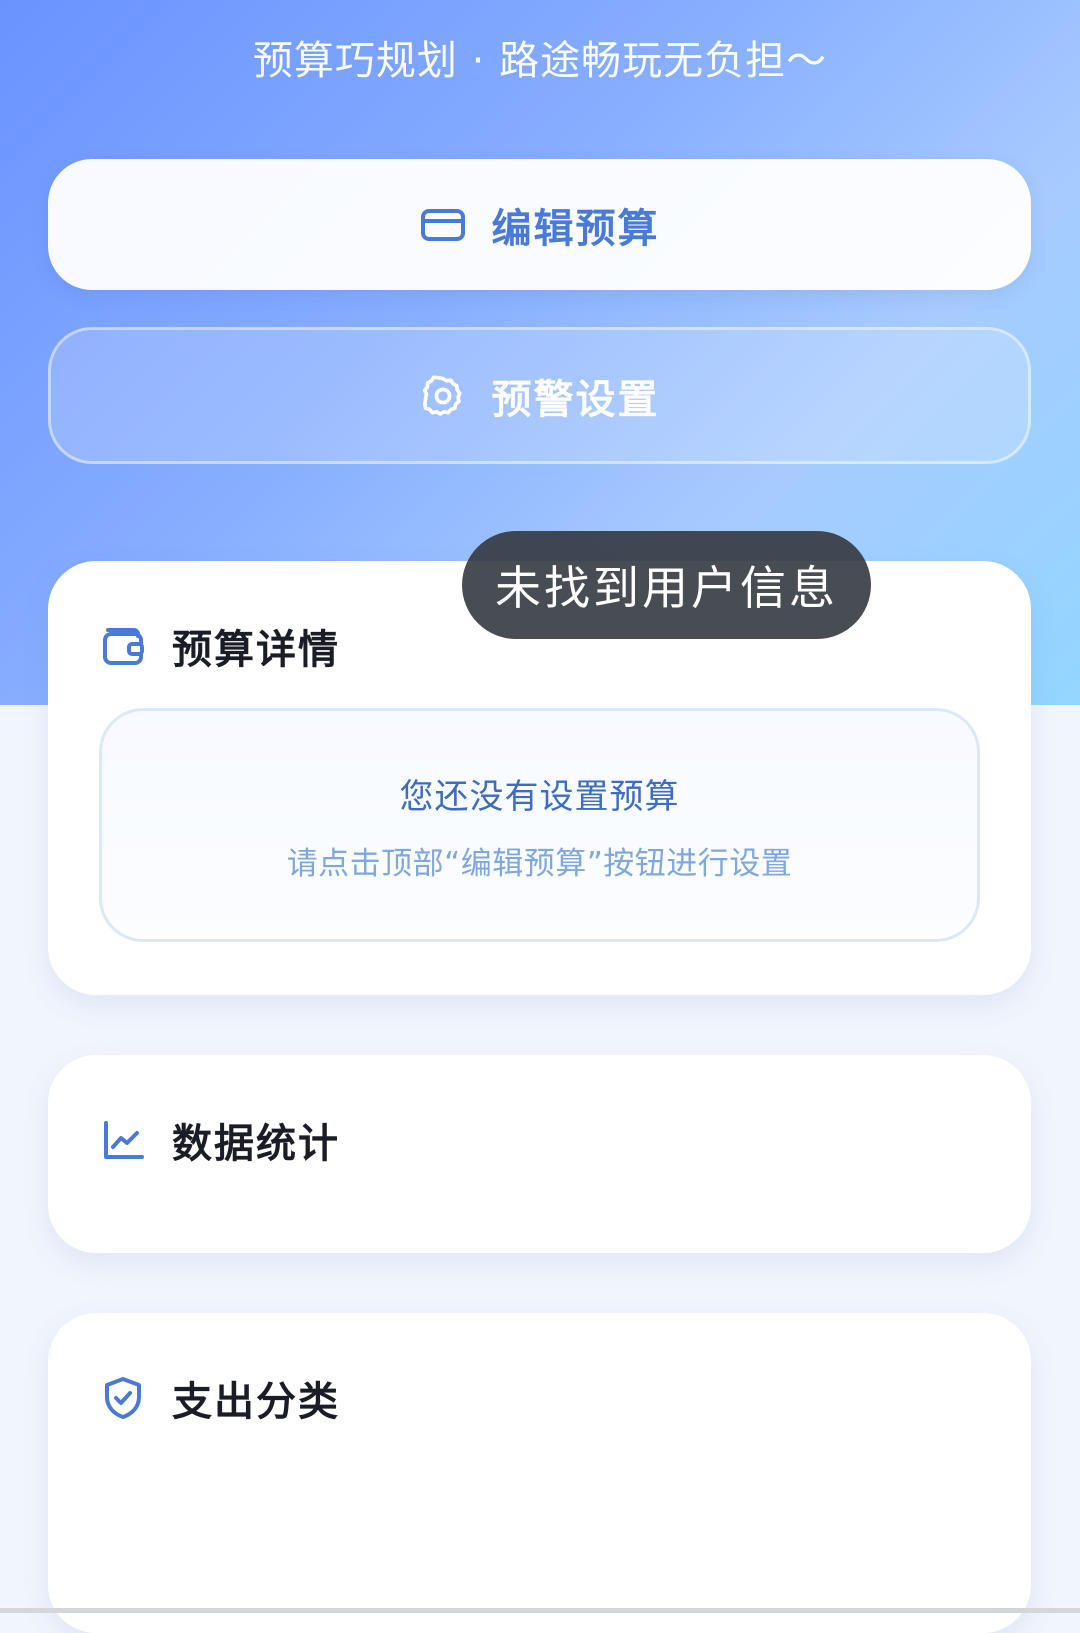 The height and width of the screenshot is (1633, 1080). What do you see at coordinates (443, 396) in the screenshot?
I see `gear-icon` at bounding box center [443, 396].